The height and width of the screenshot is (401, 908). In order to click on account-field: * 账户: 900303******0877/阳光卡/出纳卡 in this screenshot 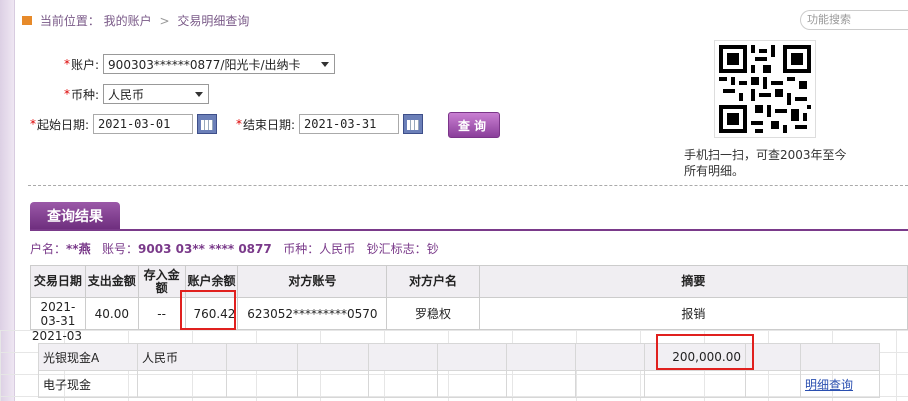, I will do `click(200, 64)`.